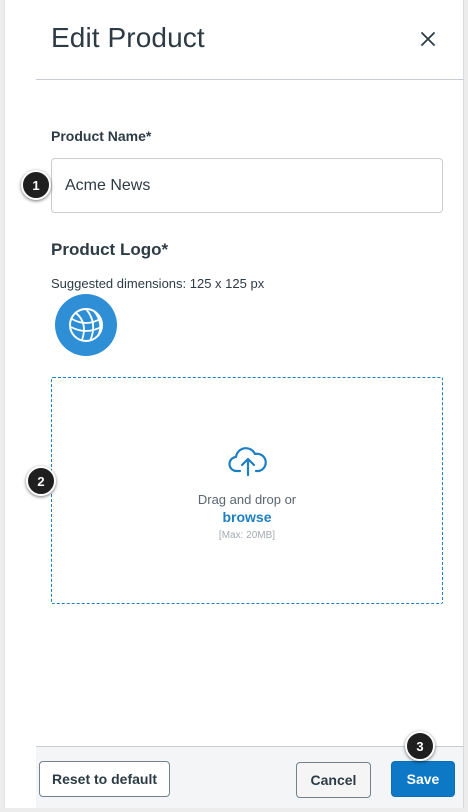 The height and width of the screenshot is (812, 468). Describe the element at coordinates (249, 79) in the screenshot. I see `header-divider` at that location.